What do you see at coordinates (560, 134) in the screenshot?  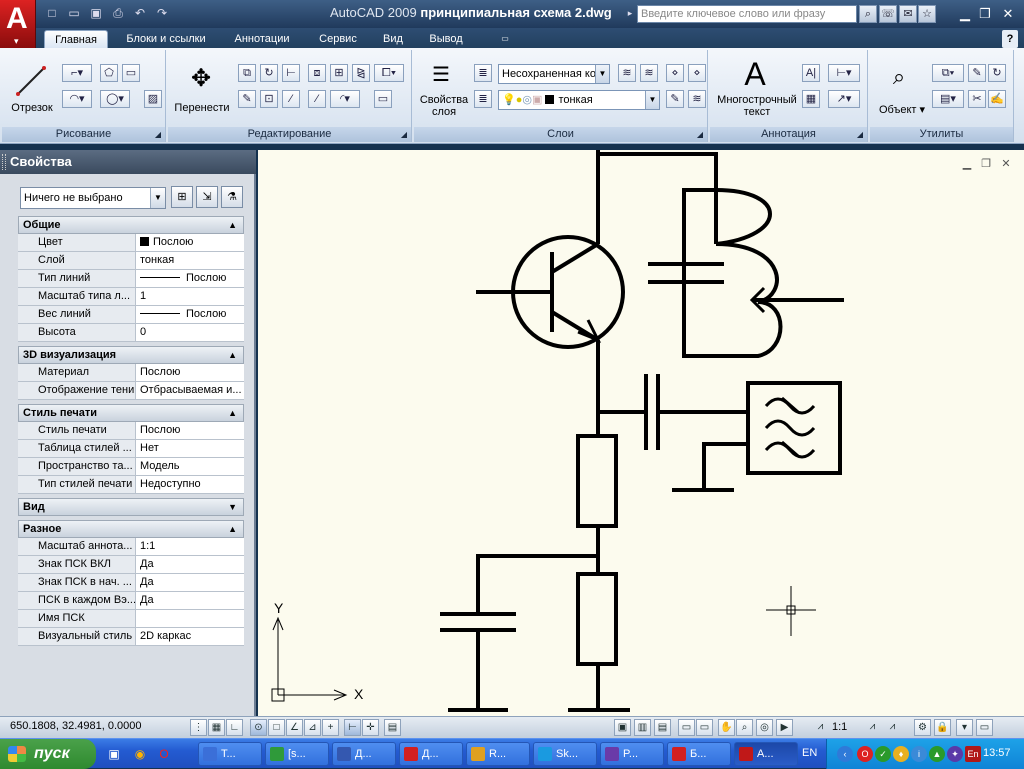 I see `panel-layers-title: Слои ◢` at bounding box center [560, 134].